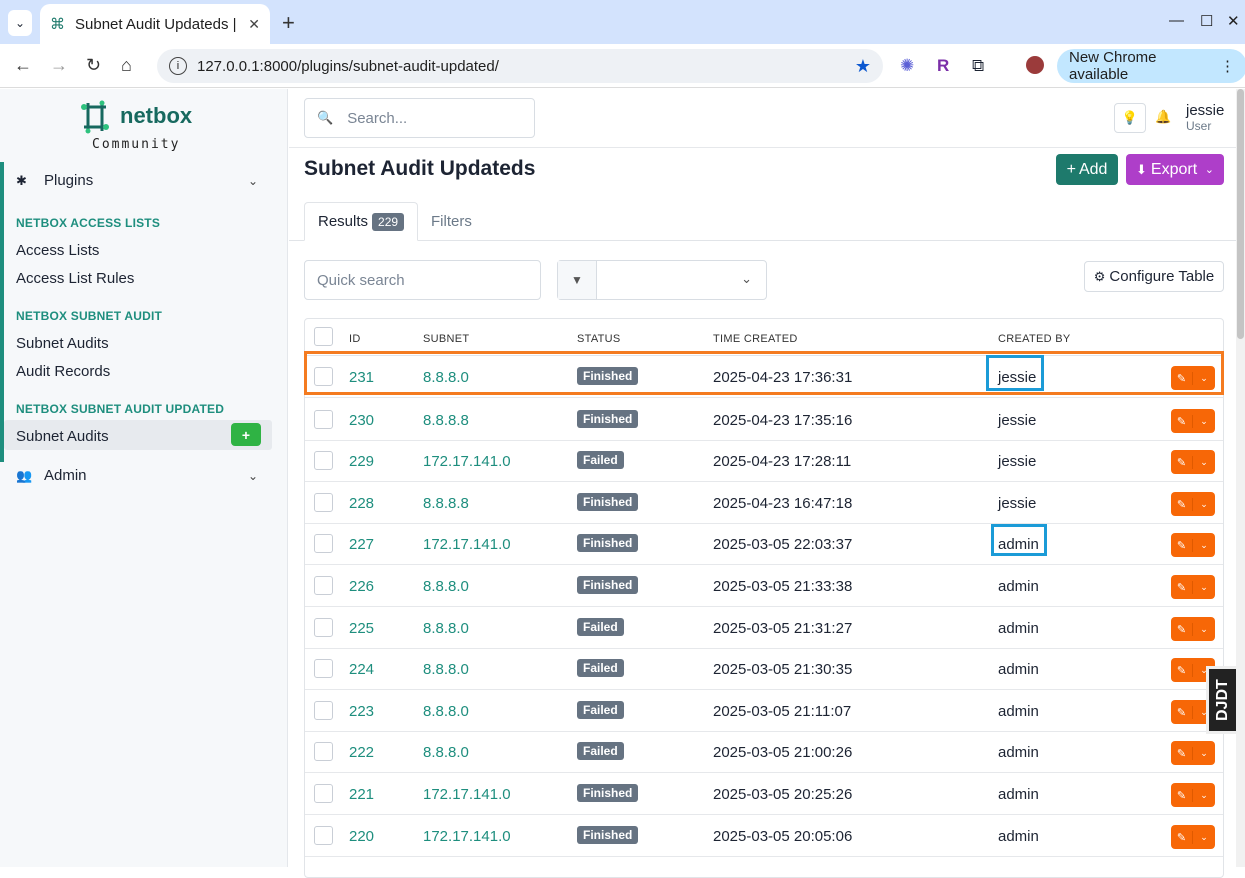 The image size is (1245, 878). I want to click on row-id-link: 226, so click(361, 586).